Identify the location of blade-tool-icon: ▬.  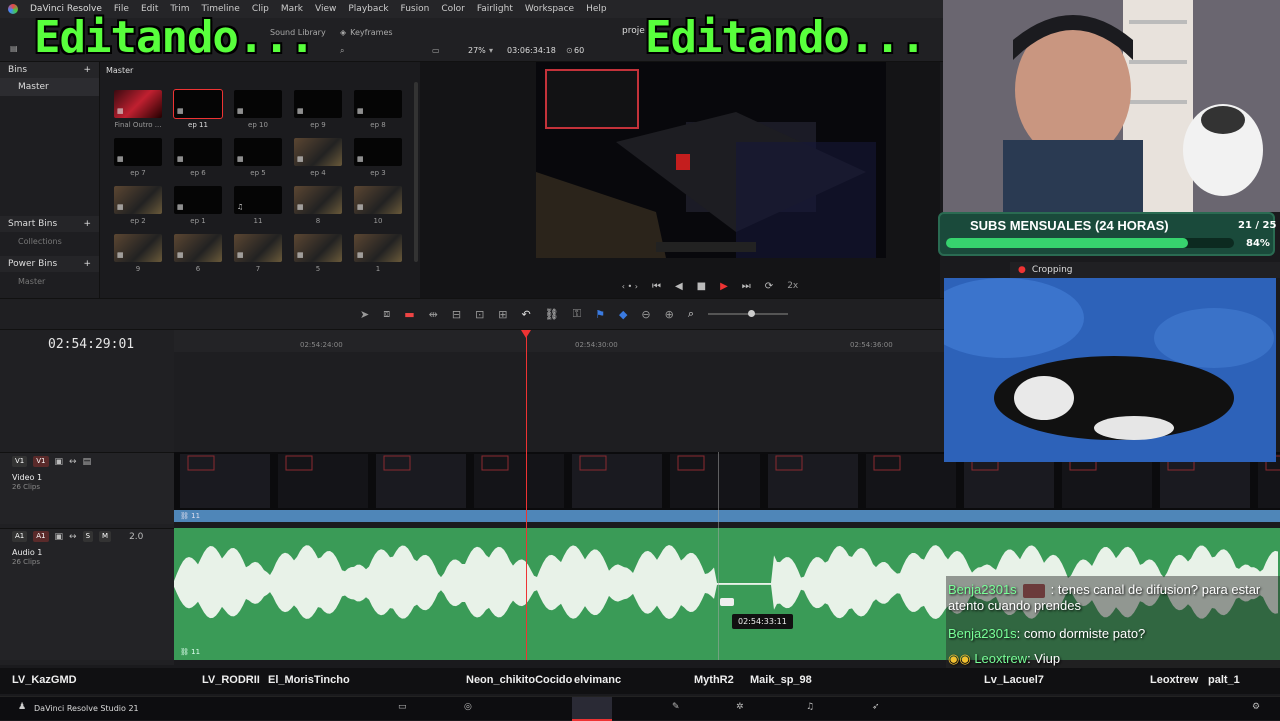
(409, 314).